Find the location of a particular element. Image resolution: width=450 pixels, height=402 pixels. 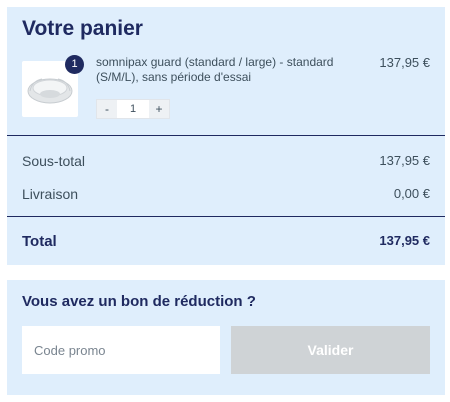

quantity-stepper: - 1 + is located at coordinates (133, 109).